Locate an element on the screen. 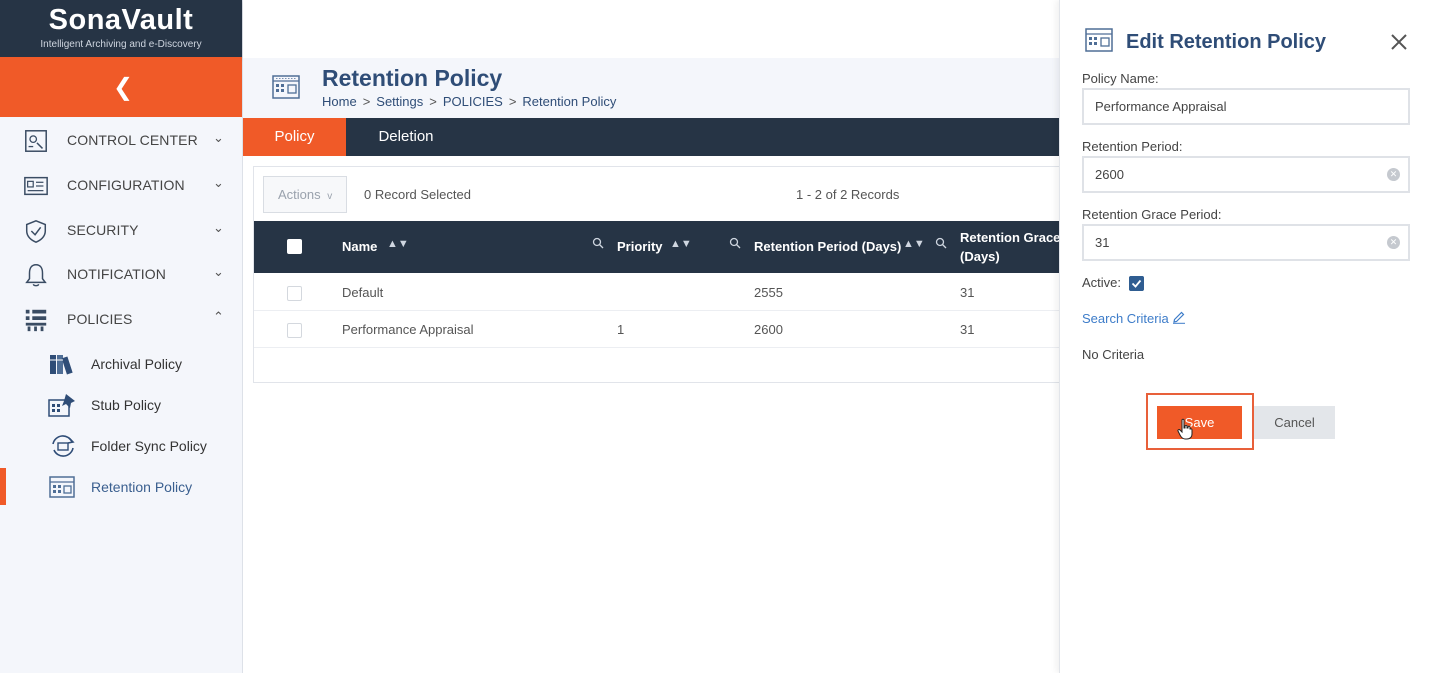  chevron-left-icon: ❮ is located at coordinates (123, 87).